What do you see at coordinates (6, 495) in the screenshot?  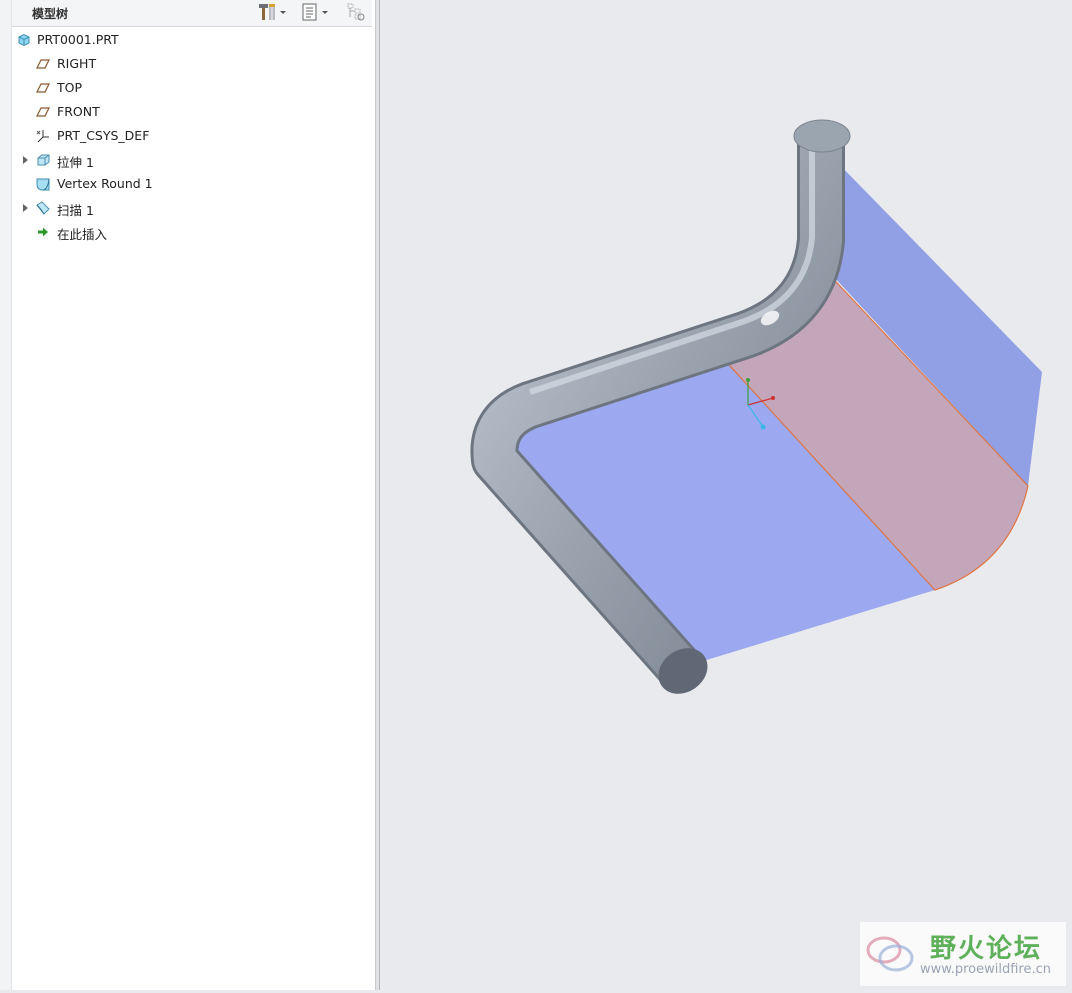 I see `panel-gutter` at bounding box center [6, 495].